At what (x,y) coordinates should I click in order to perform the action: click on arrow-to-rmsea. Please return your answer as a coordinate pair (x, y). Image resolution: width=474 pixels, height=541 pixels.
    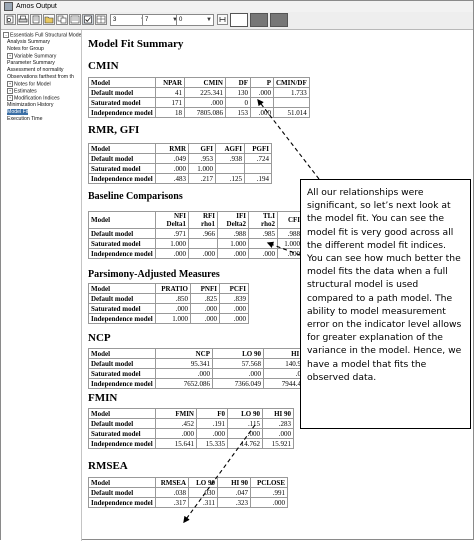
    Looking at the image, I should click on (219, 474).